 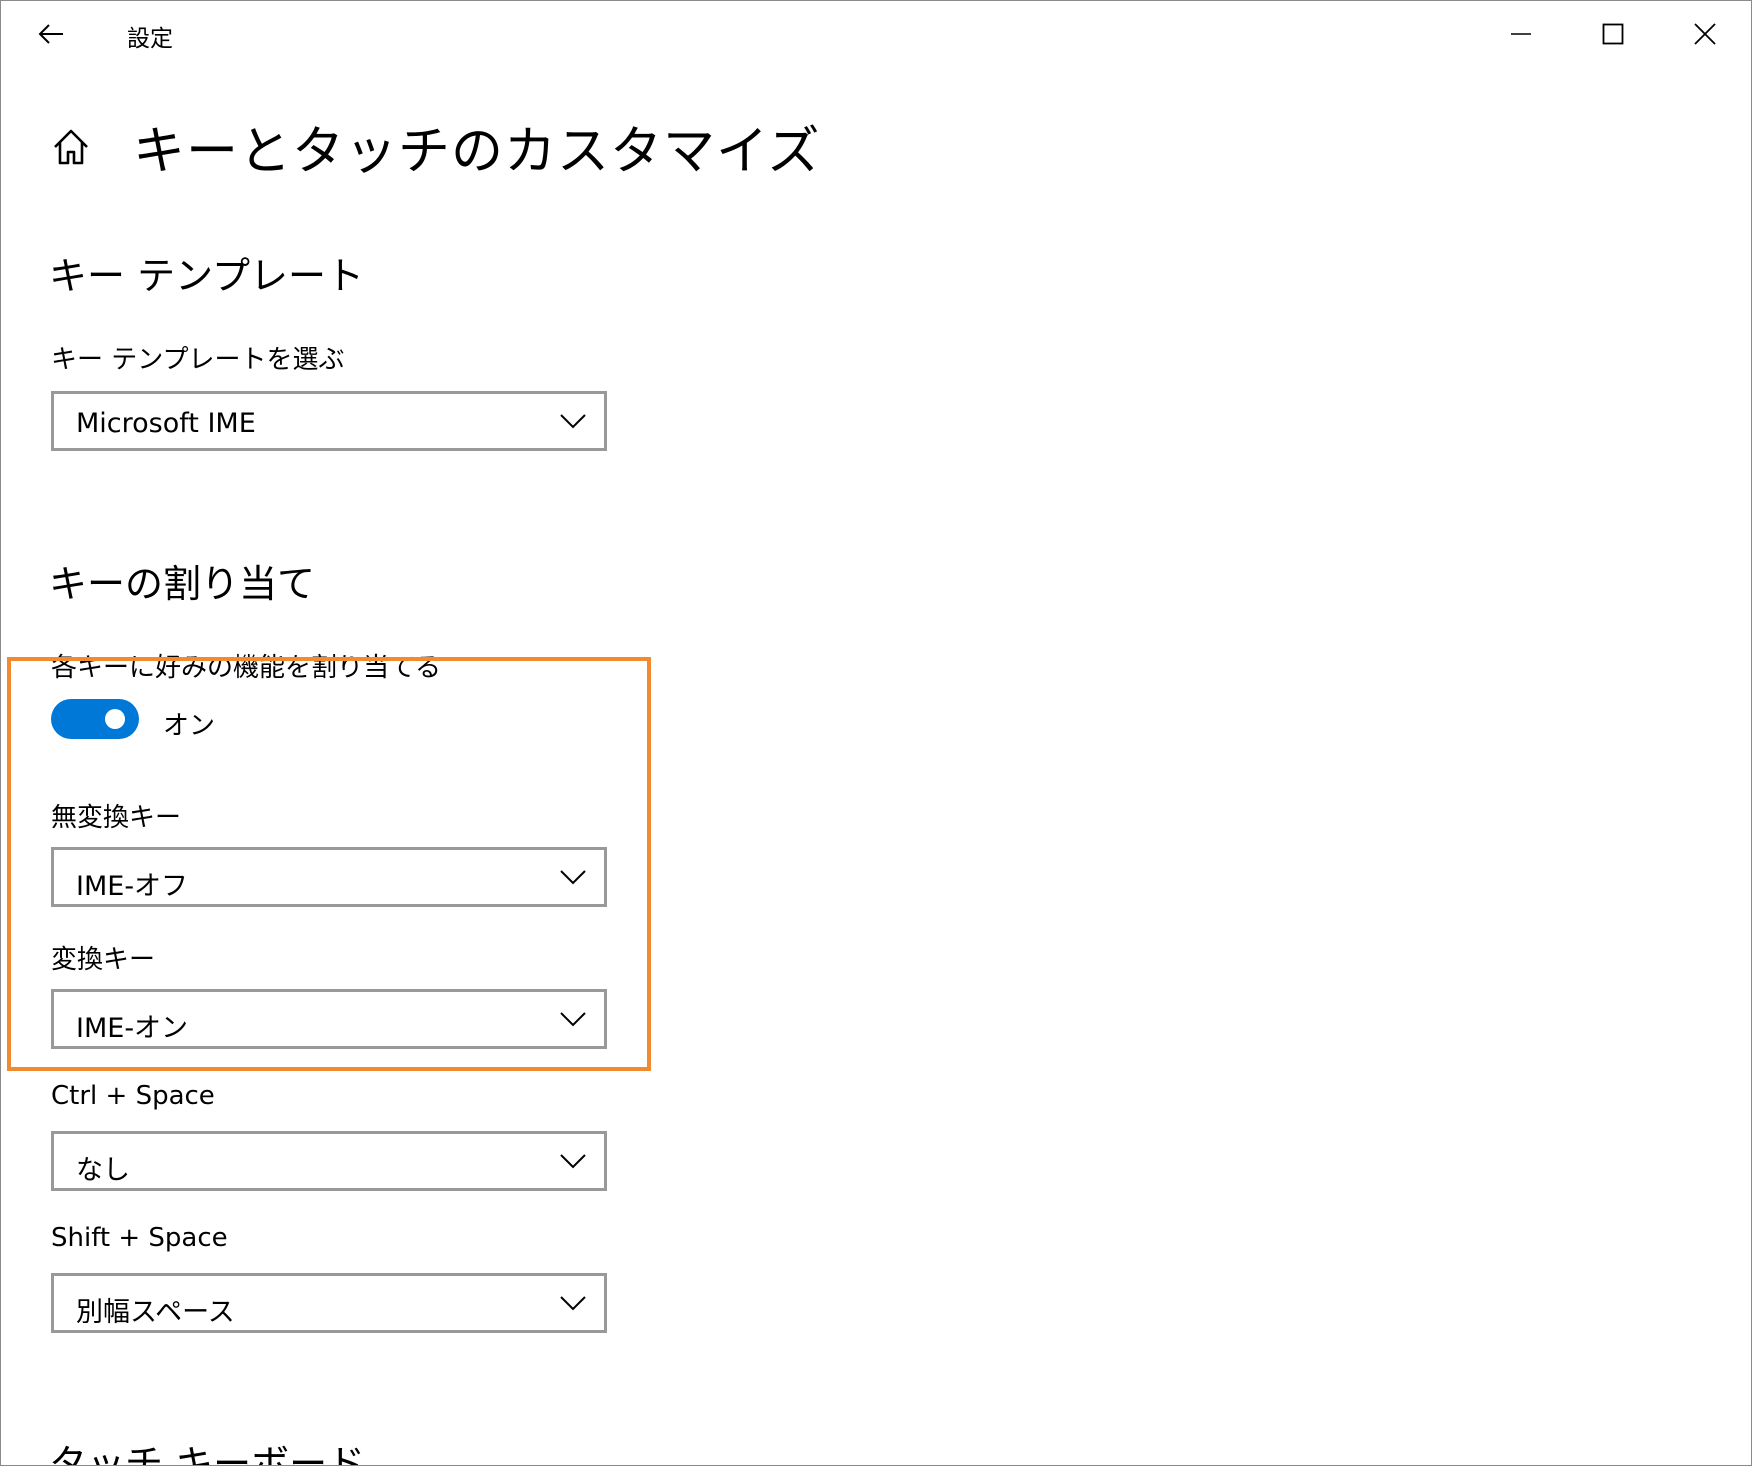 I want to click on arrow-left-icon, so click(x=50, y=34).